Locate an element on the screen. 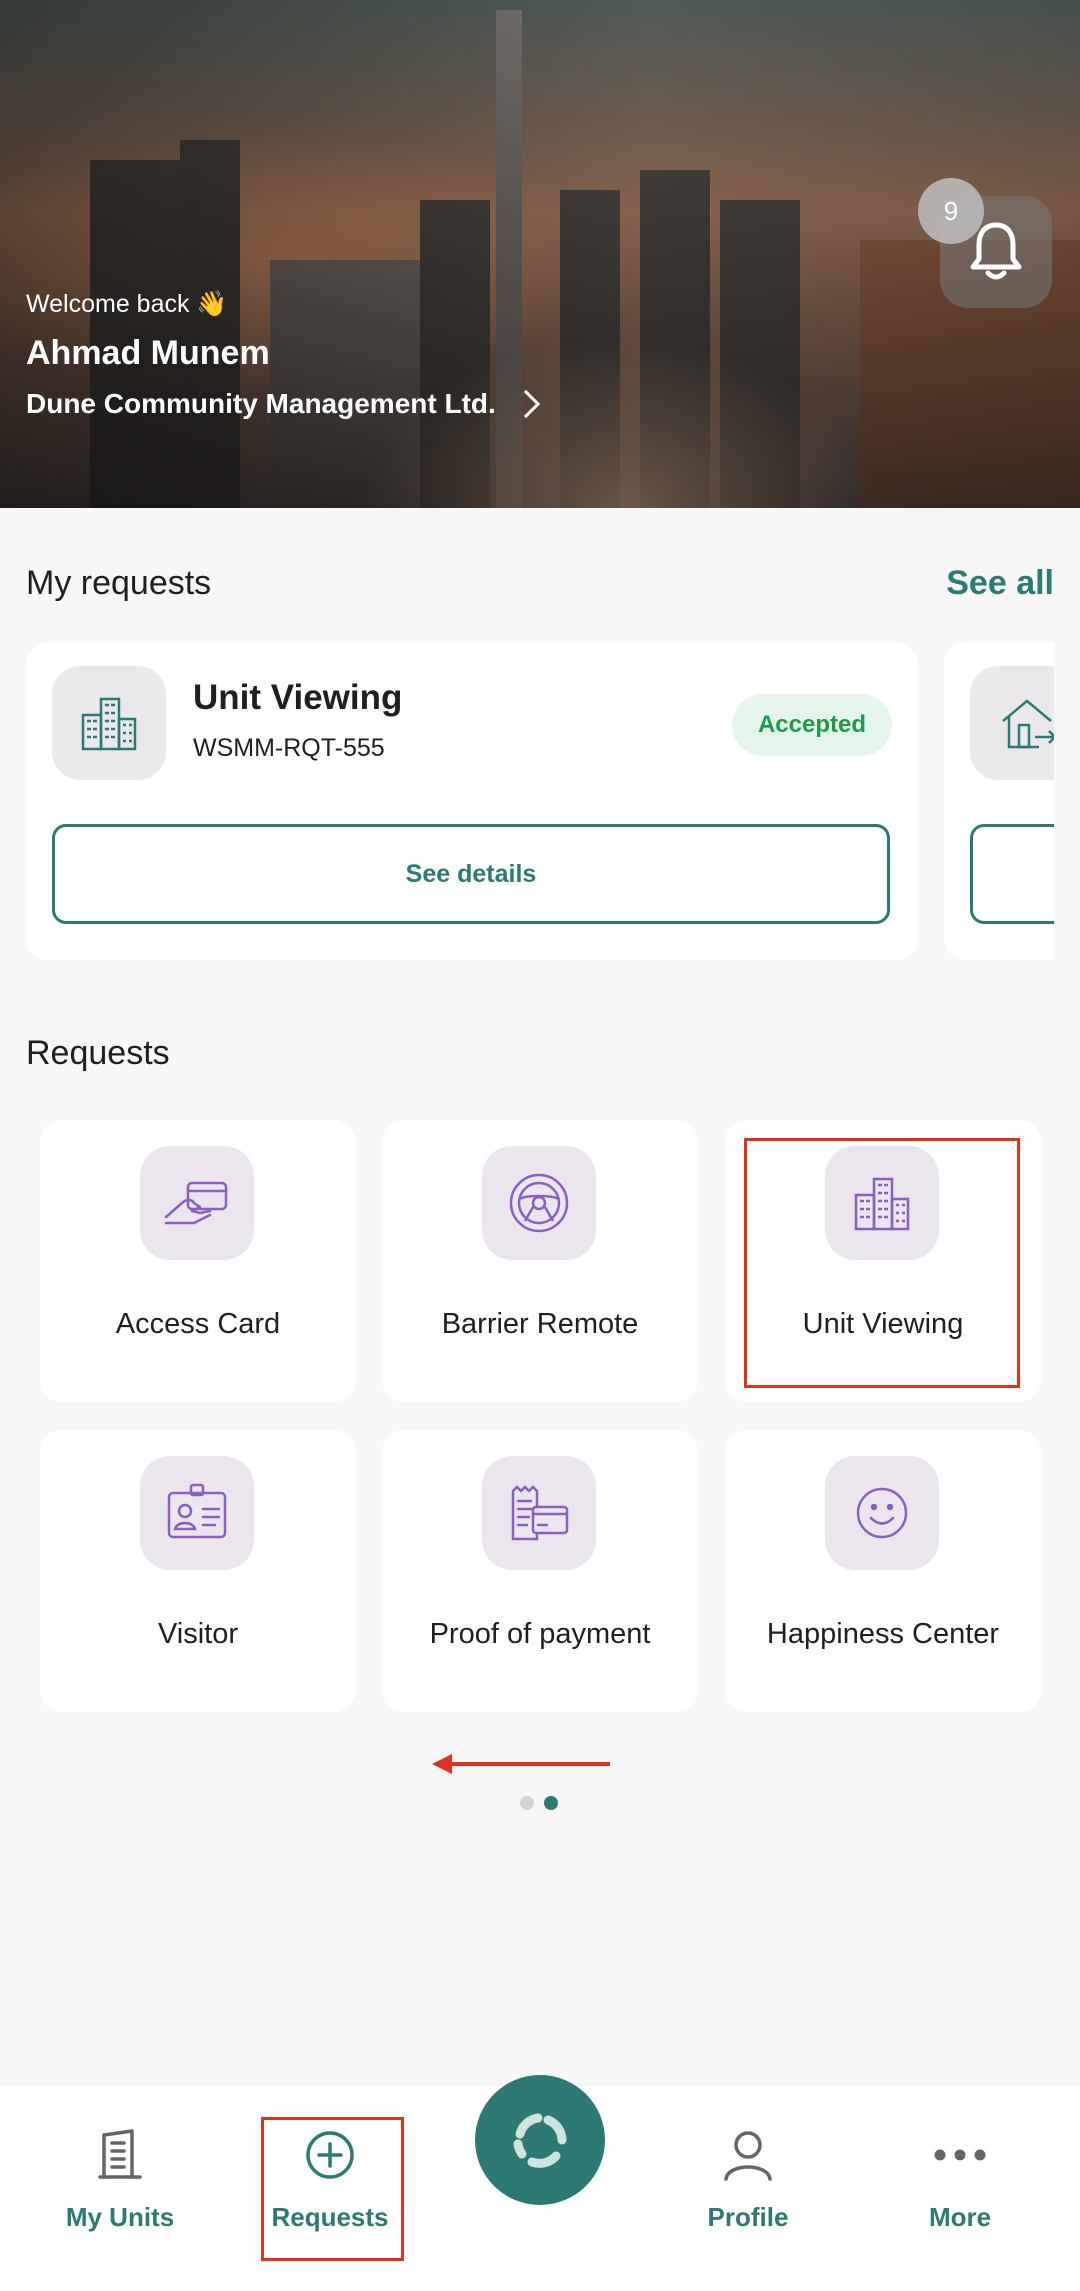 The image size is (1080, 2291). user-name: Ahmad Munem is located at coordinates (148, 353).